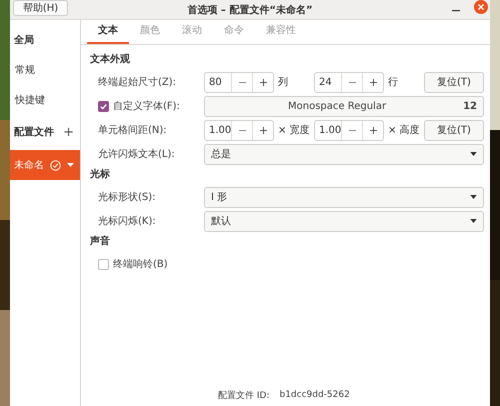 The height and width of the screenshot is (406, 500). I want to click on spin-field: 80, so click(239, 82).